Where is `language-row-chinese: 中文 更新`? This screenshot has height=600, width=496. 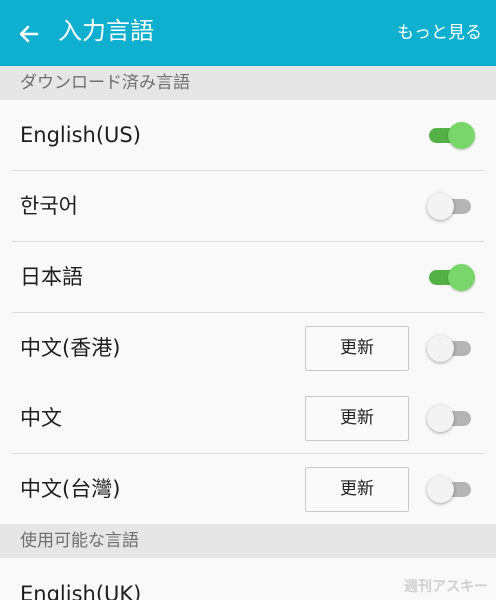 language-row-chinese: 中文 更新 is located at coordinates (248, 418).